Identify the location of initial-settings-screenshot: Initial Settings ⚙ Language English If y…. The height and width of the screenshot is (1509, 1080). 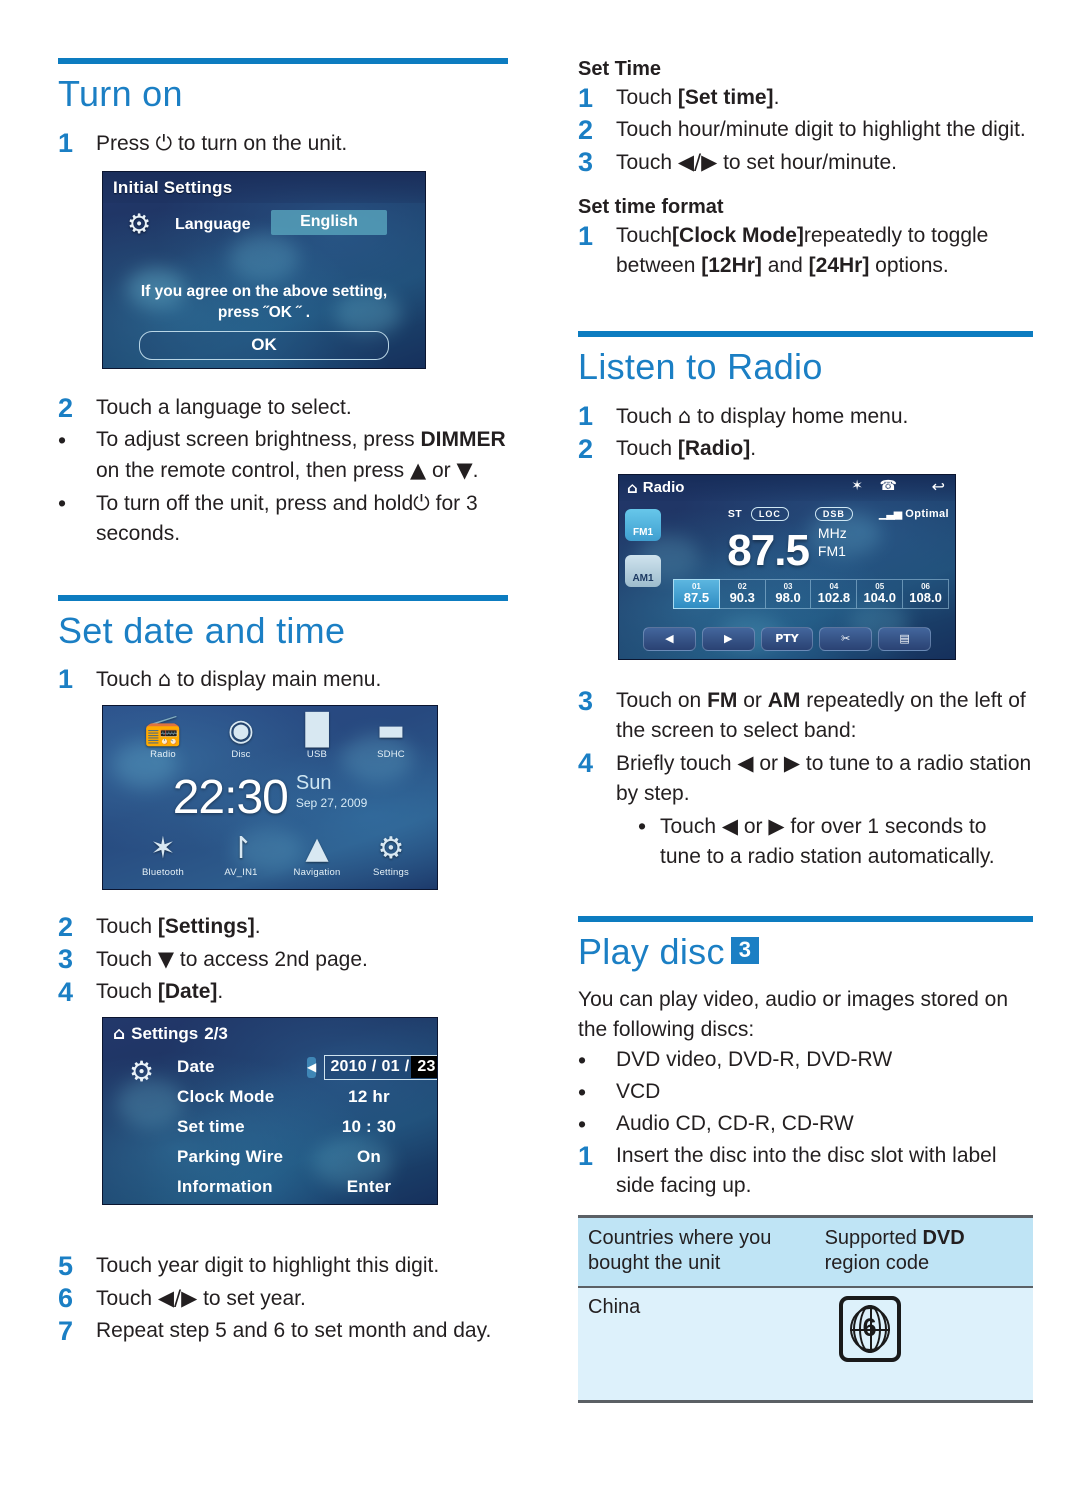
(264, 269).